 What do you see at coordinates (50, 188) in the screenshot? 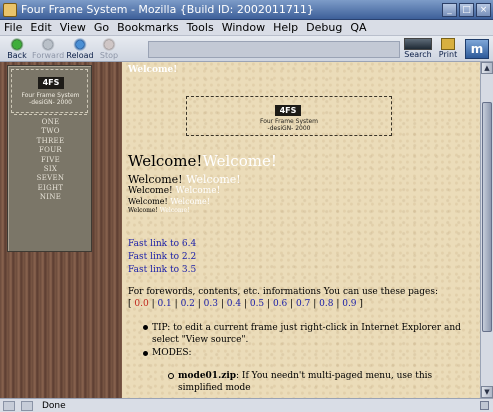
I see `menu-item-eight: EIGHT` at bounding box center [50, 188].